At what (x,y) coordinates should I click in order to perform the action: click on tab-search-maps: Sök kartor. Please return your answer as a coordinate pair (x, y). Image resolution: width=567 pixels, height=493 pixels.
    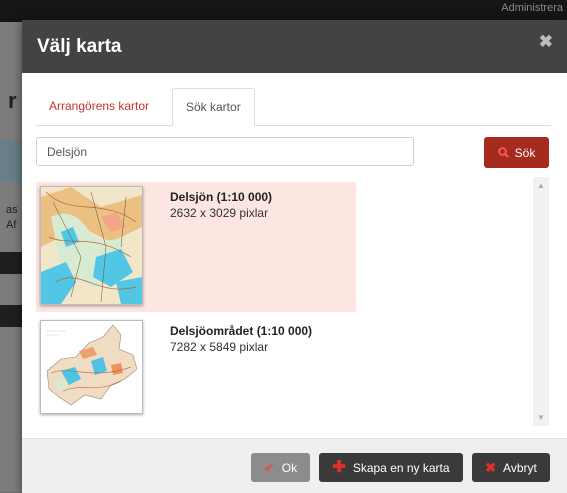
    Looking at the image, I should click on (213, 107).